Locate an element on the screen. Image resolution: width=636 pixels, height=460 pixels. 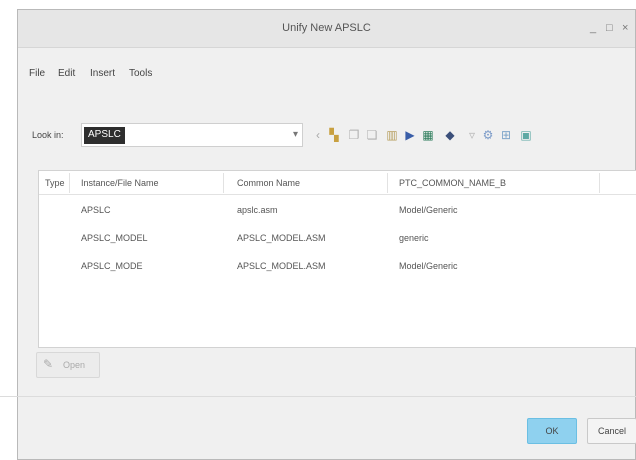
menu-bar: File Edit Insert Tools is located at coordinates (326, 77).